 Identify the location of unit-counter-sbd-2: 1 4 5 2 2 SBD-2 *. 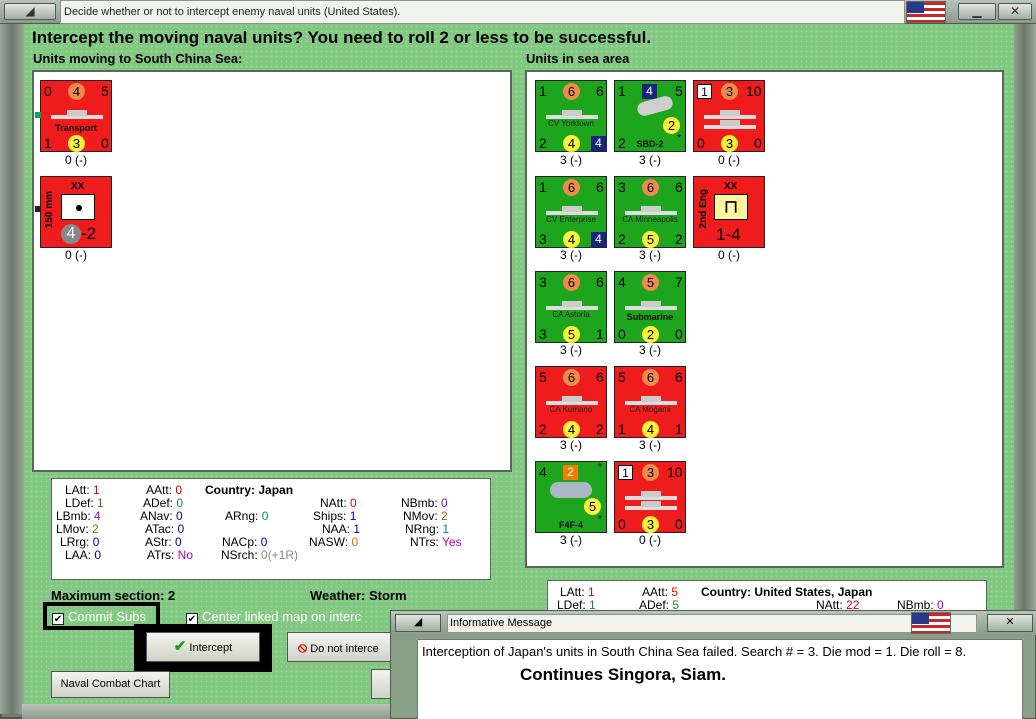
(650, 116).